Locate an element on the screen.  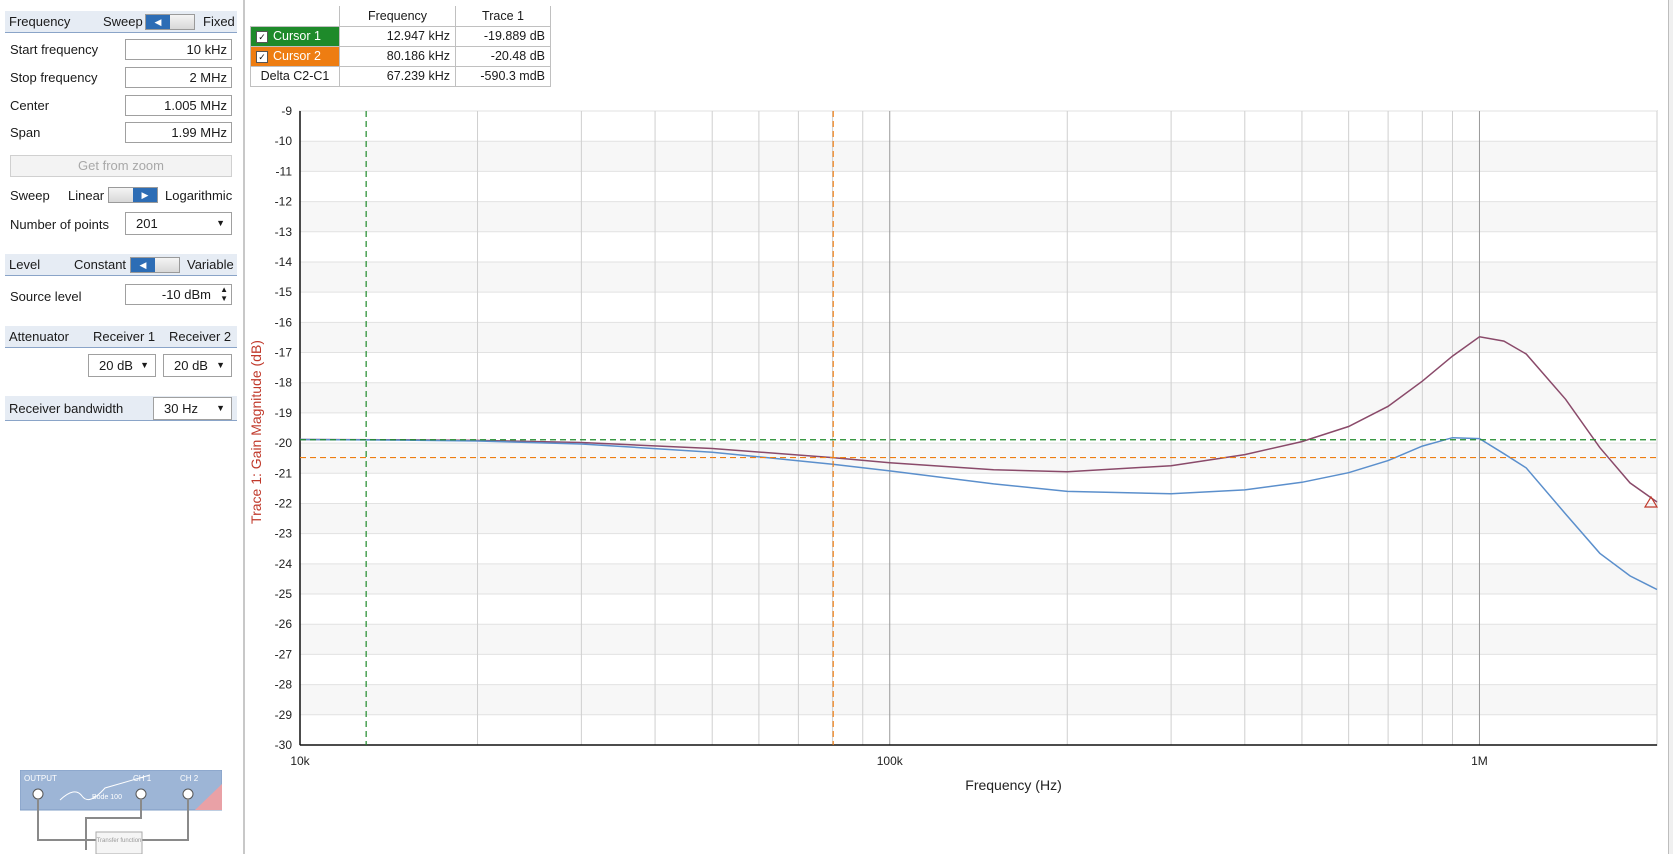
points-label: Number of points is located at coordinates (59, 224).